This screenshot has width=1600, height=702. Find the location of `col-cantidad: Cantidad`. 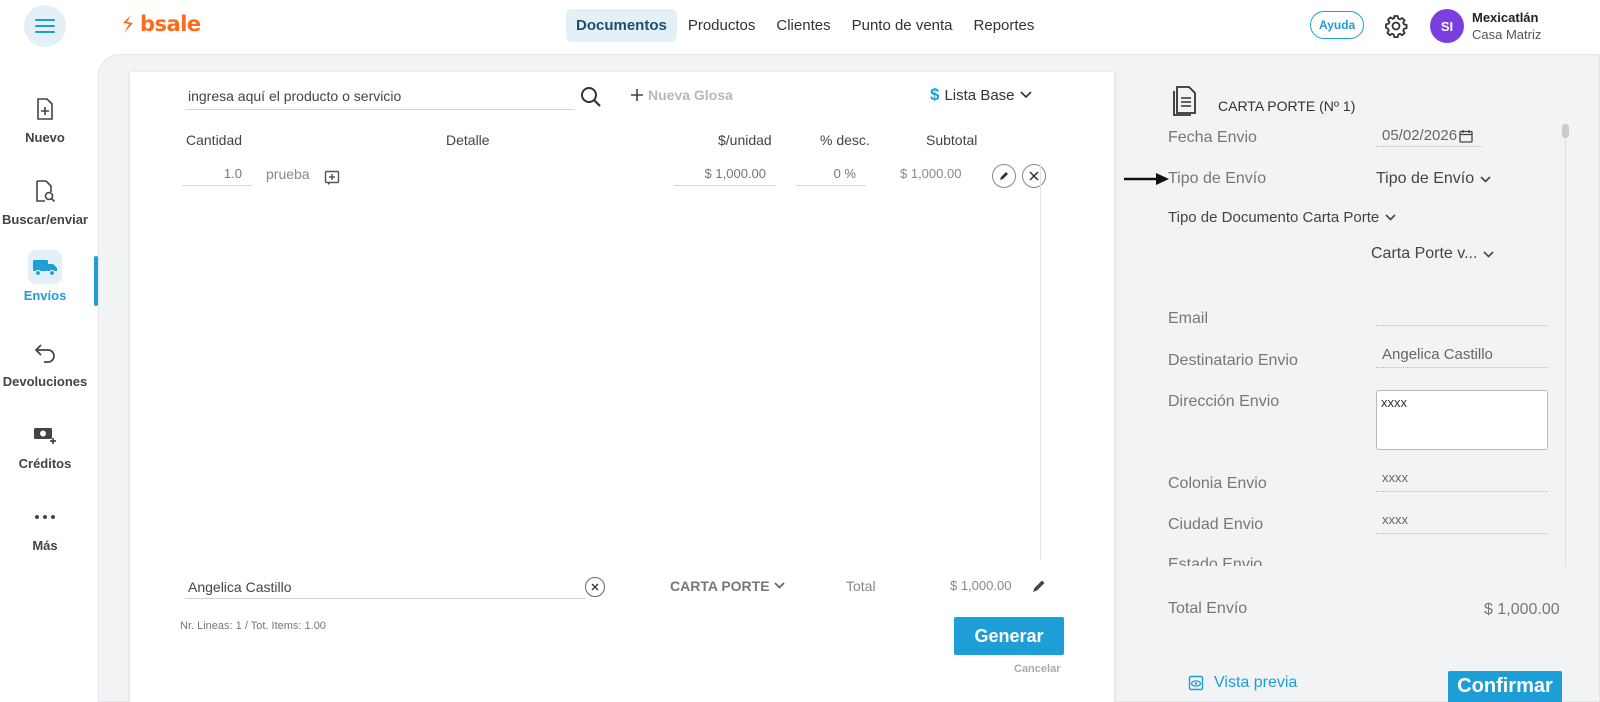

col-cantidad: Cantidad is located at coordinates (214, 140).